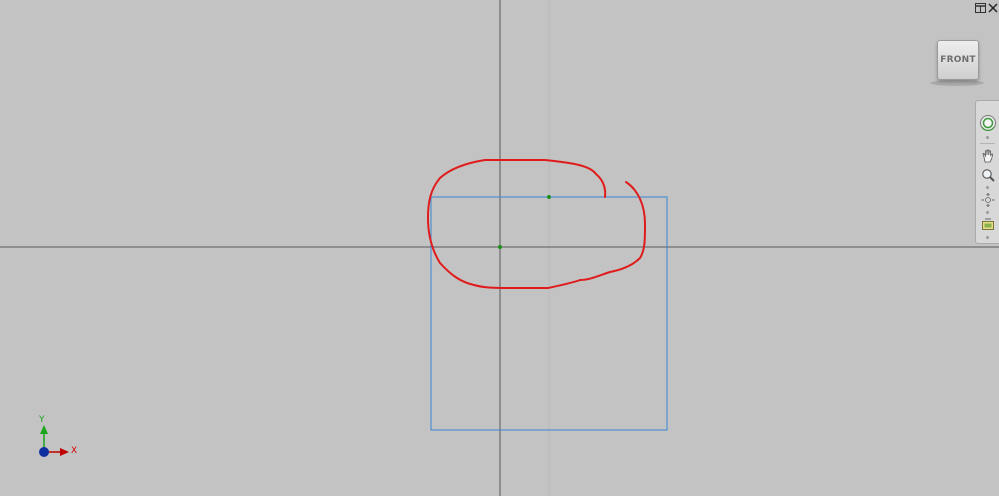 The image size is (999, 496). What do you see at coordinates (60, 438) in the screenshot?
I see `coordinate-triad: Y X` at bounding box center [60, 438].